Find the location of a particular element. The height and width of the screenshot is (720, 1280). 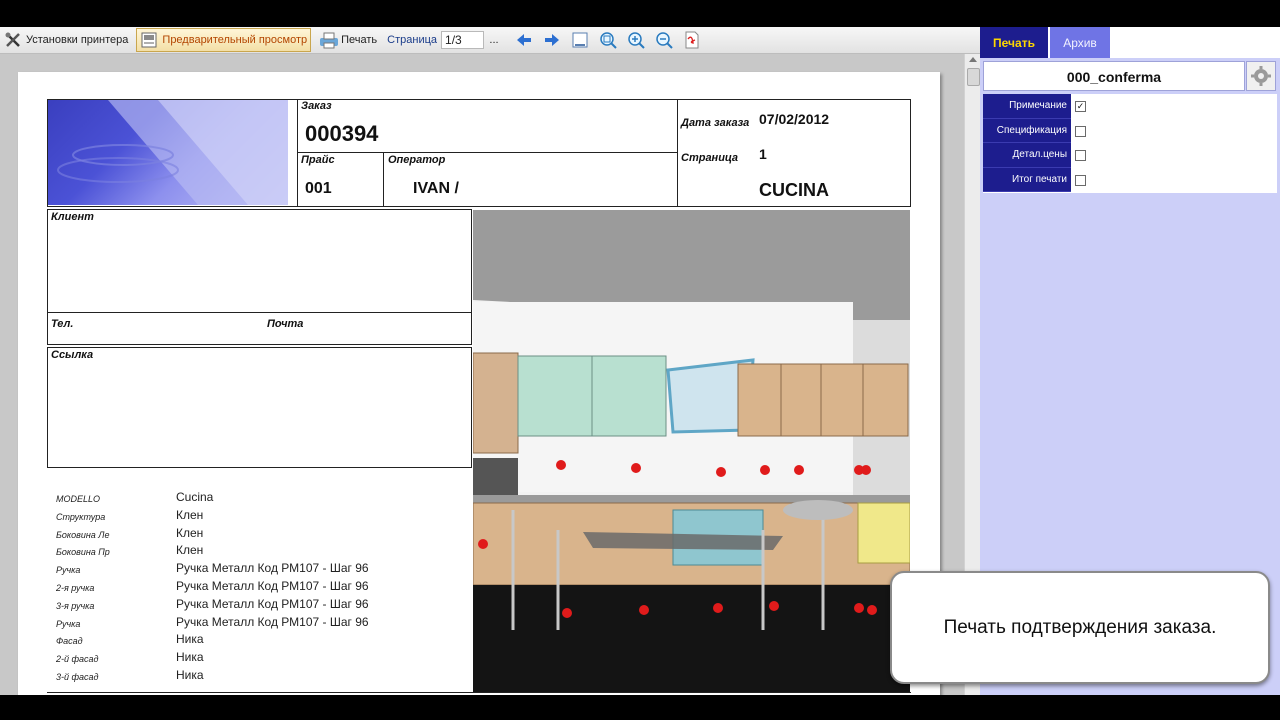

caption-text: Печать подтверждения заказа. is located at coordinates (1080, 627).